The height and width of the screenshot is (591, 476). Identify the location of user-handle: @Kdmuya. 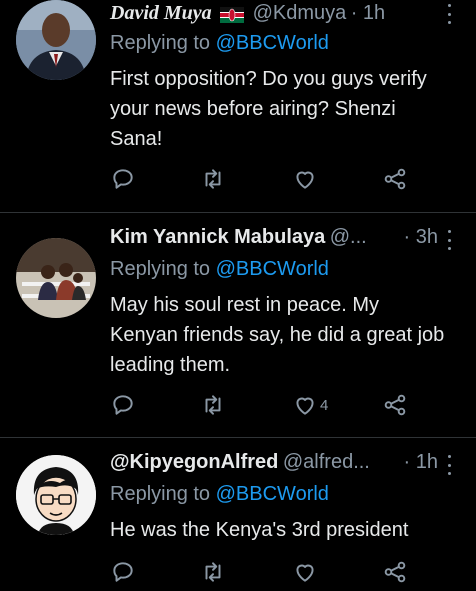
(300, 13).